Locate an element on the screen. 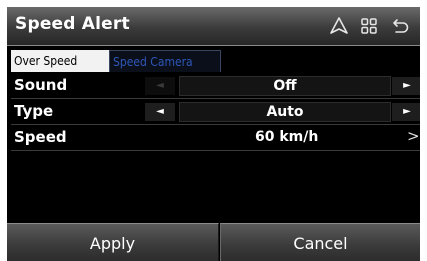 Image resolution: width=427 pixels, height=261 pixels. type-label: Type is located at coordinates (34, 111).